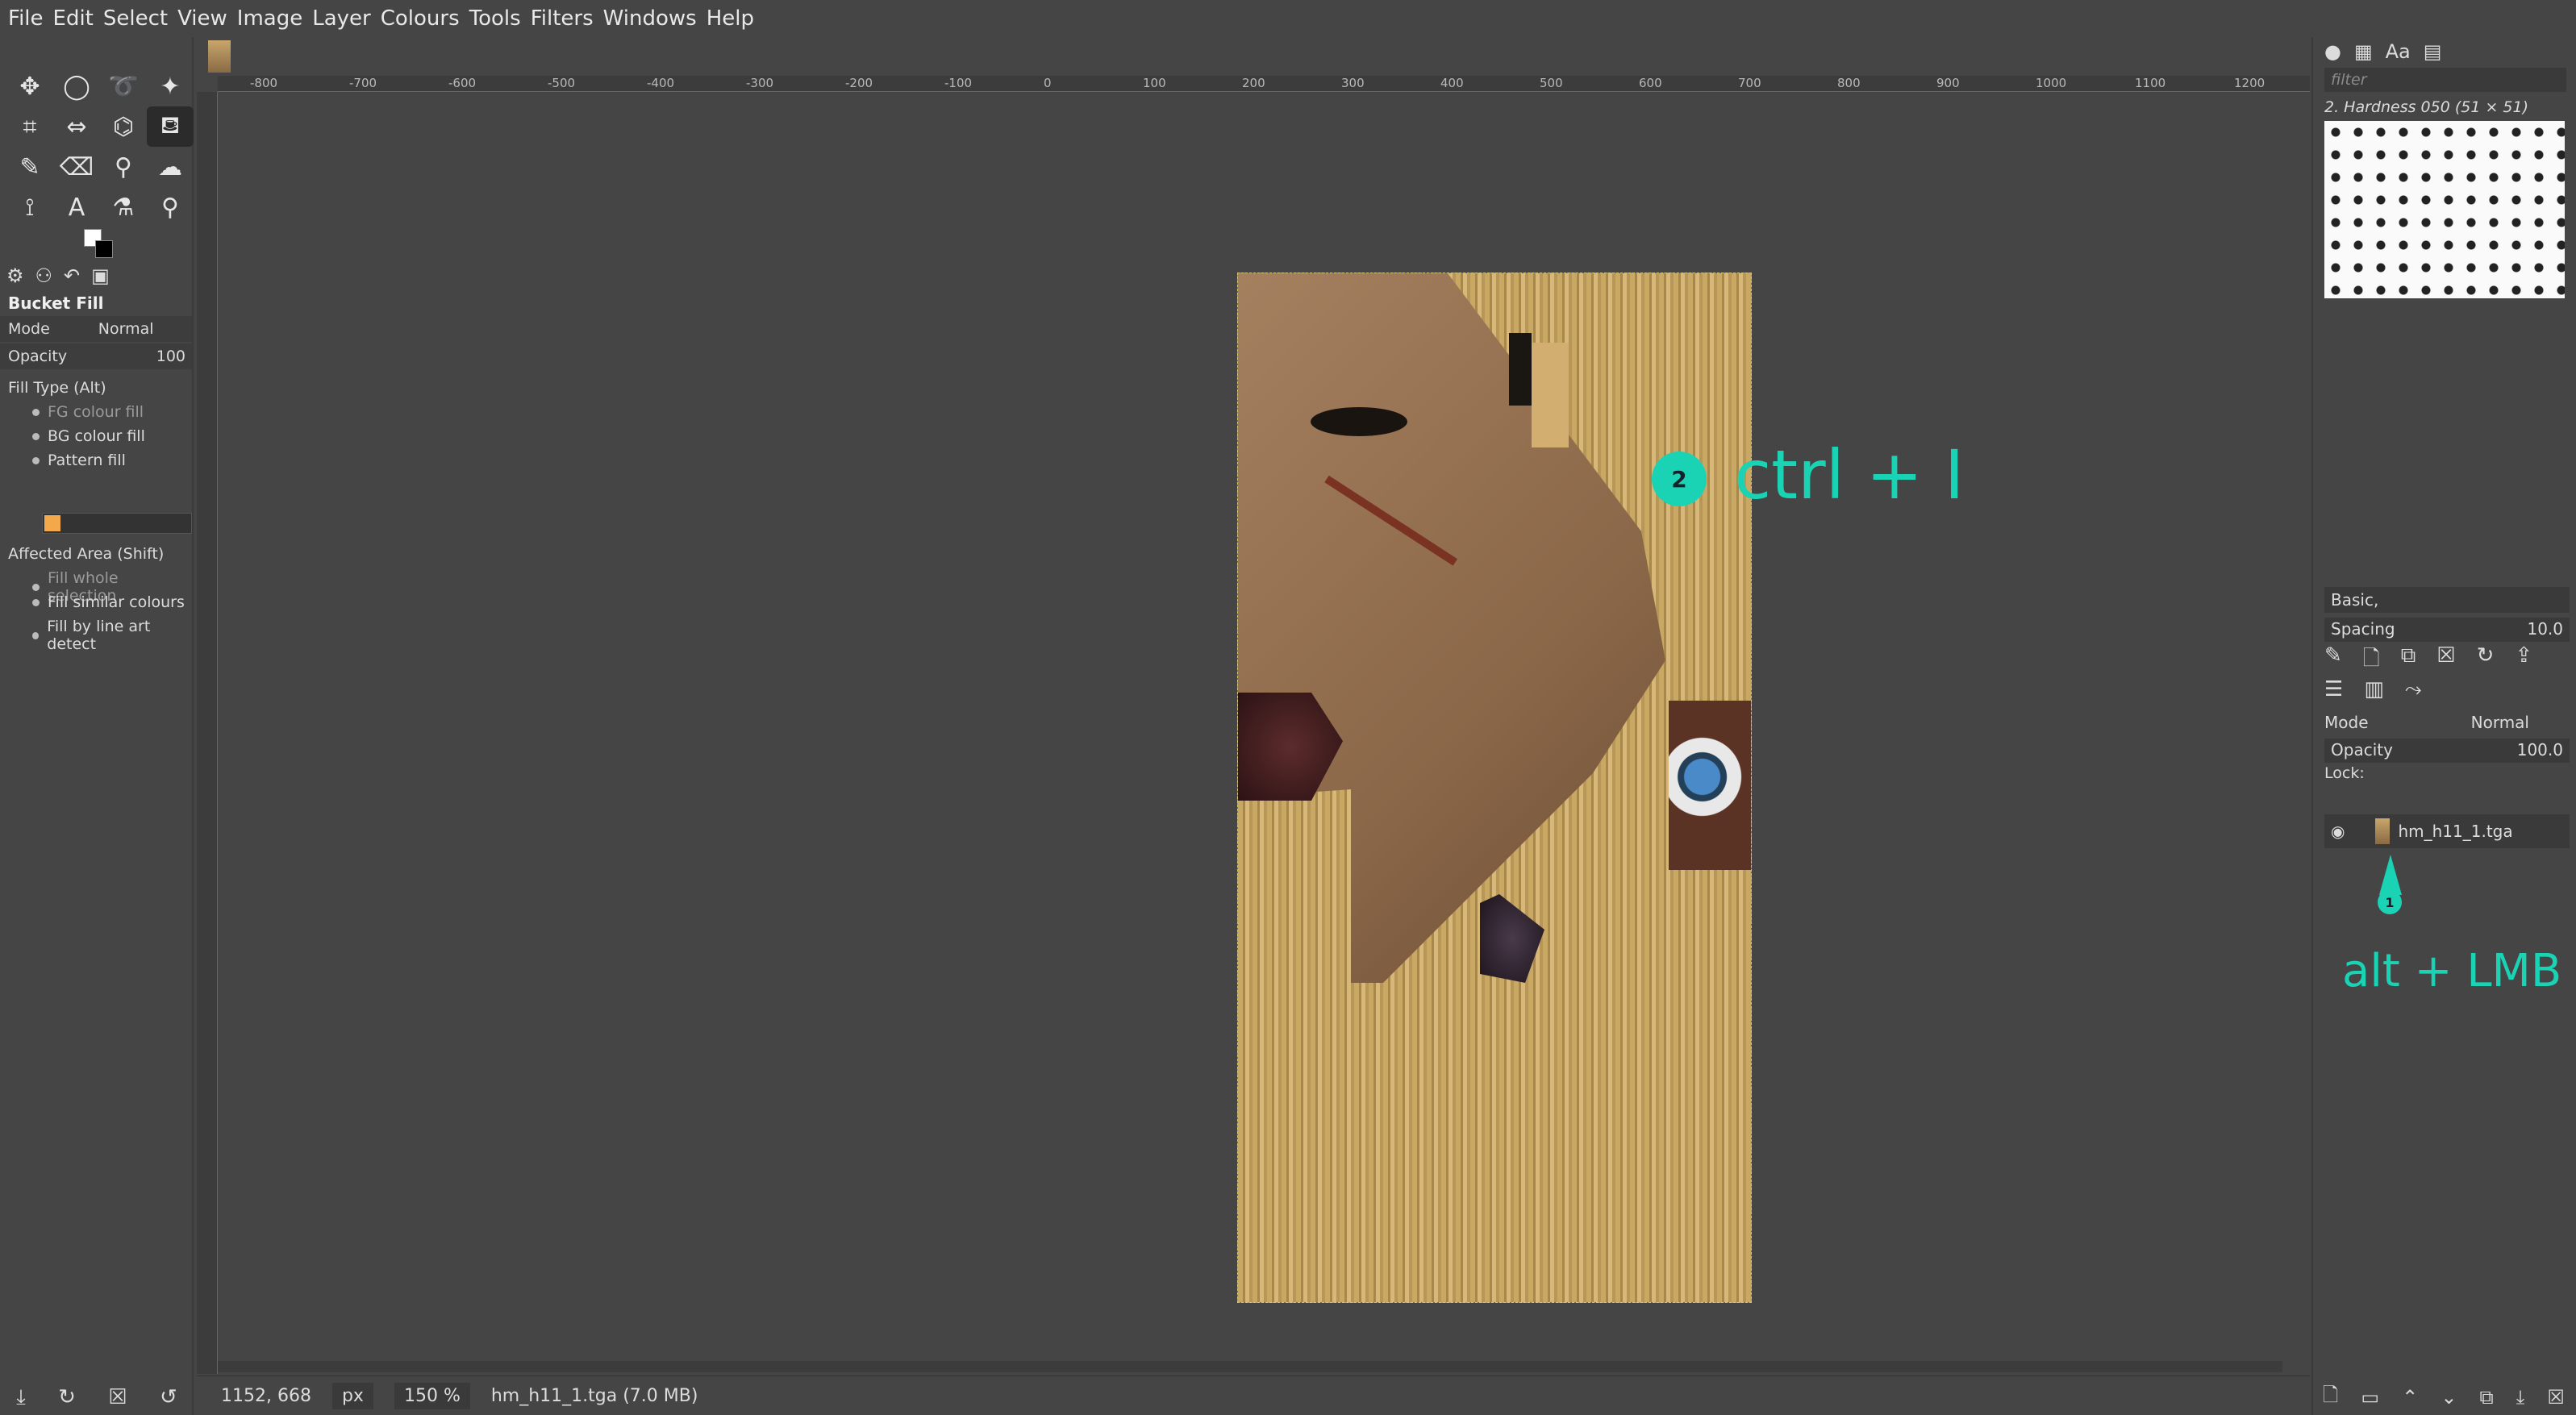 Image resolution: width=2576 pixels, height=1415 pixels. Describe the element at coordinates (264, 83) in the screenshot. I see `ruler-tick-label: -800` at that location.